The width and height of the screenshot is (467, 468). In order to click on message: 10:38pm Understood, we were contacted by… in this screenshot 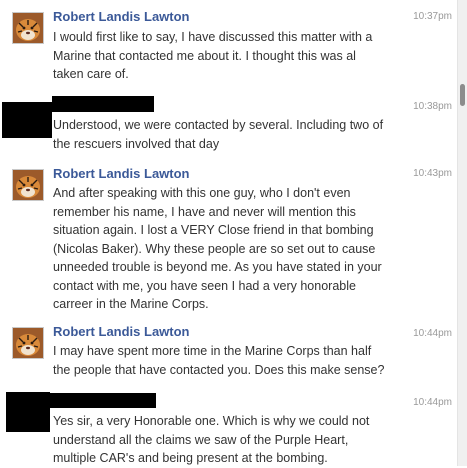, I will do `click(229, 125)`.